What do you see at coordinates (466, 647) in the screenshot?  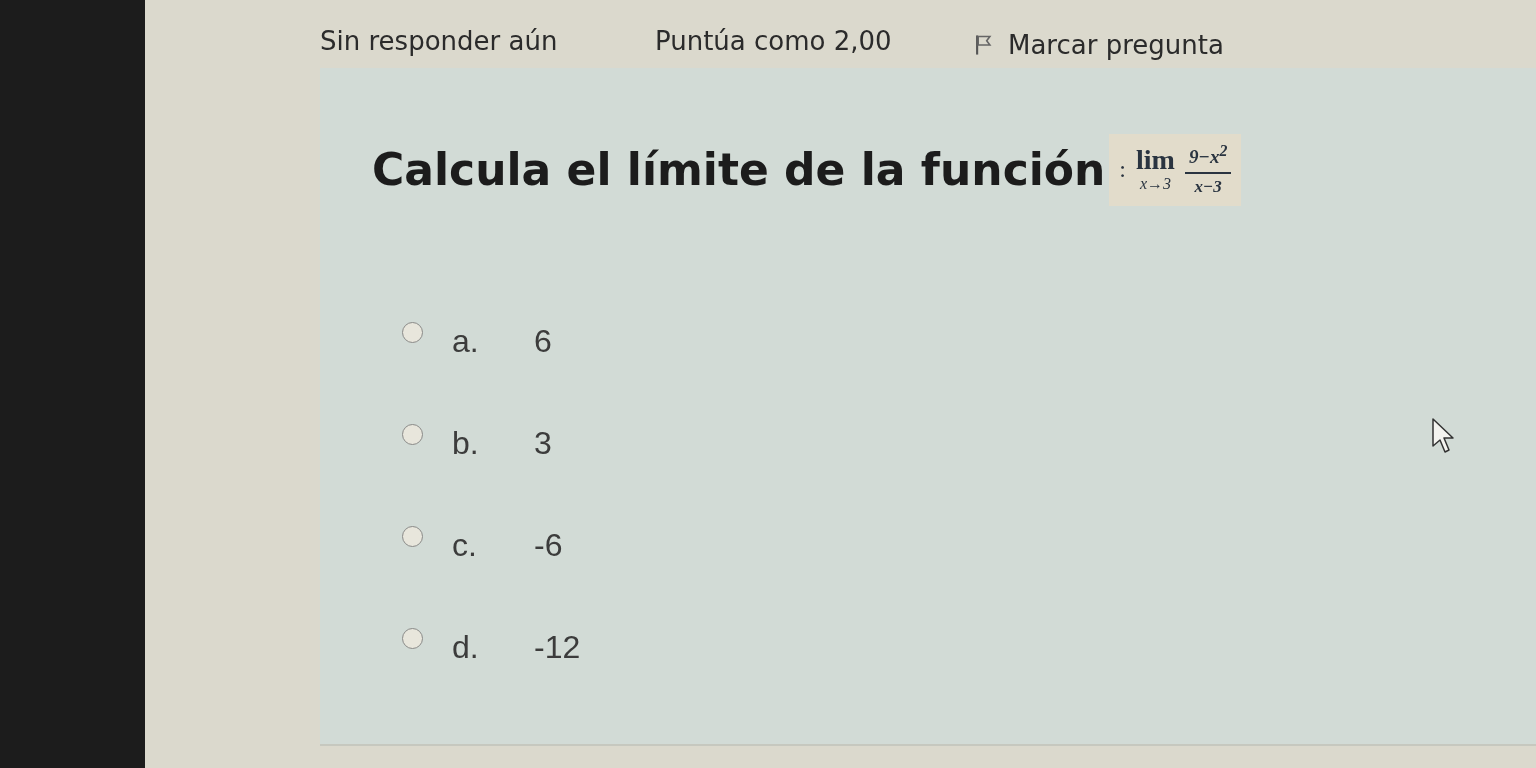 I see `answer-letter: d.` at bounding box center [466, 647].